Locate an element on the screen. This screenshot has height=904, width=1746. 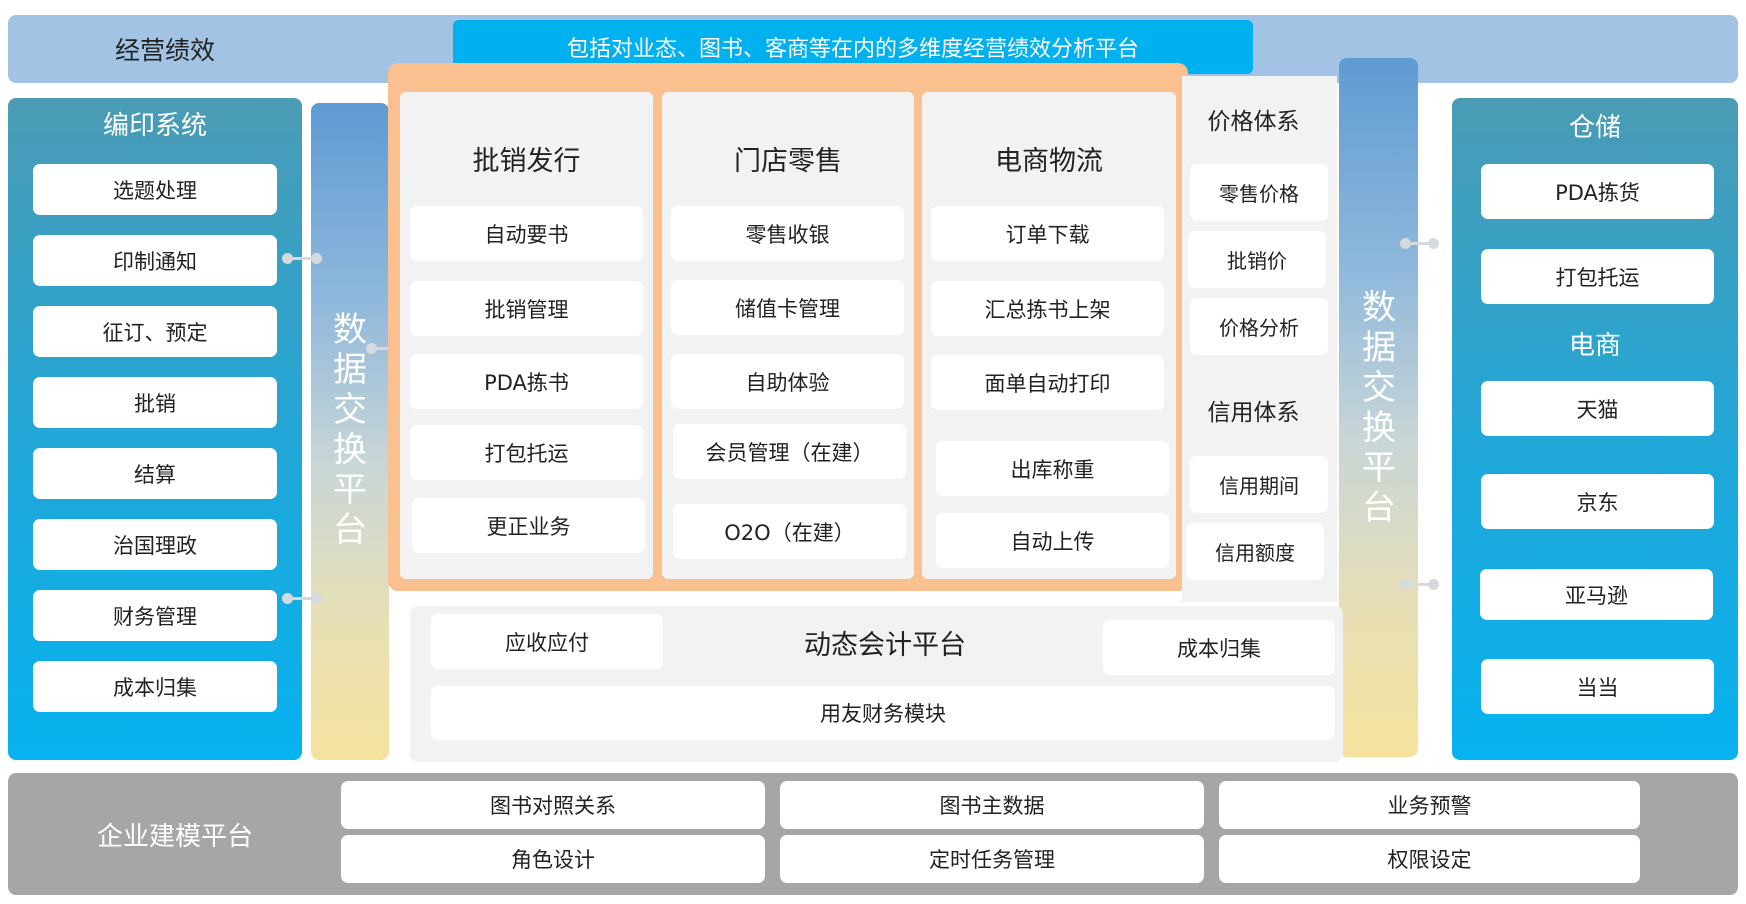
ecommerce-item-2: 京东 is located at coordinates (1597, 501).